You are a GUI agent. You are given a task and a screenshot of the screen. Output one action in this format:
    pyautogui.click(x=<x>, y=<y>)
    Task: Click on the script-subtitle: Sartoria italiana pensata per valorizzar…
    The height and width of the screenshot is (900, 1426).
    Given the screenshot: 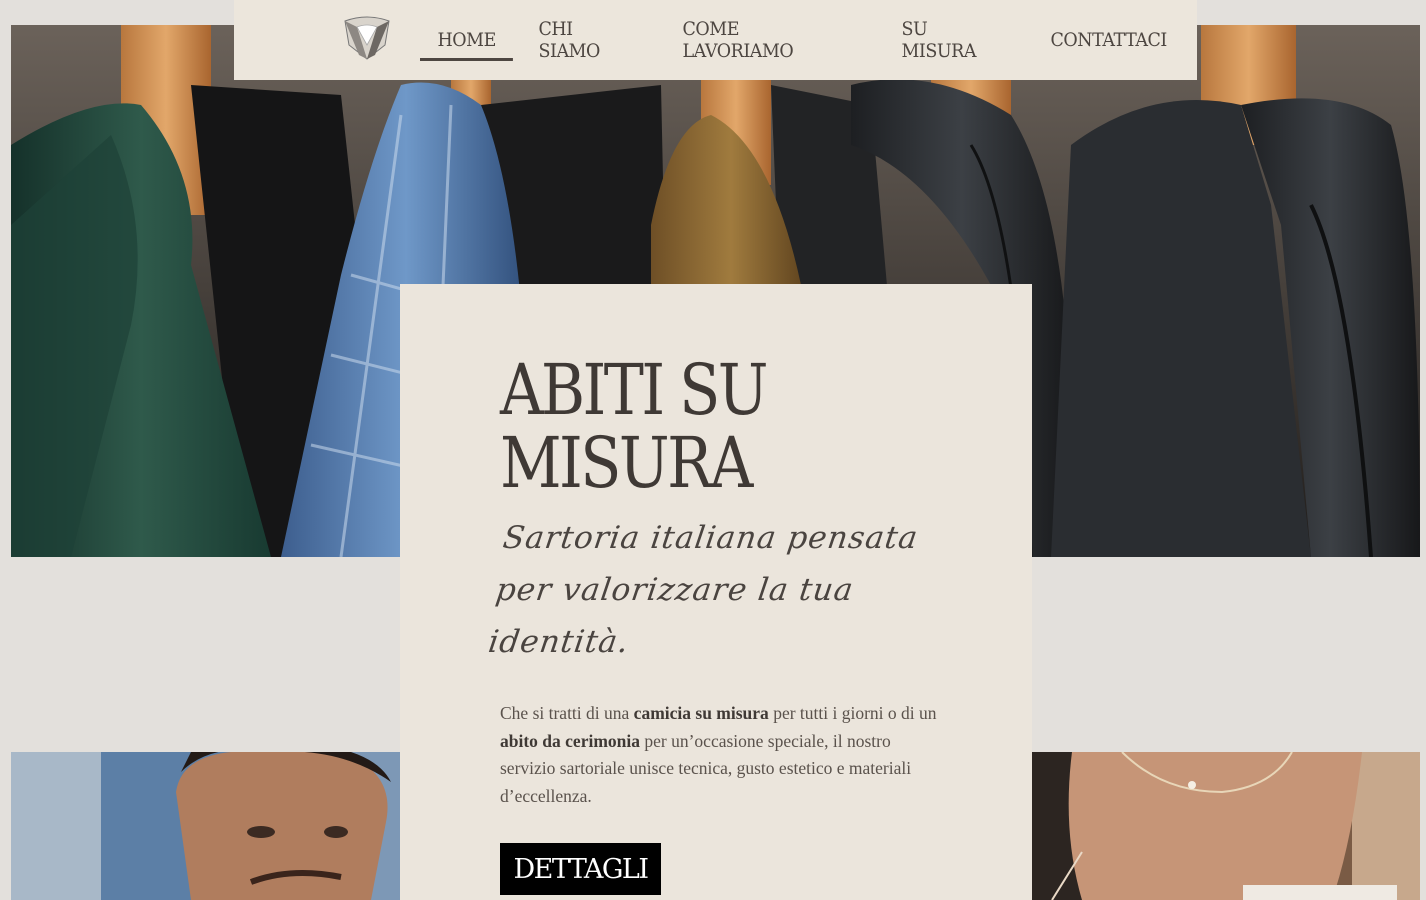 What is the action you would take?
    pyautogui.click(x=703, y=590)
    